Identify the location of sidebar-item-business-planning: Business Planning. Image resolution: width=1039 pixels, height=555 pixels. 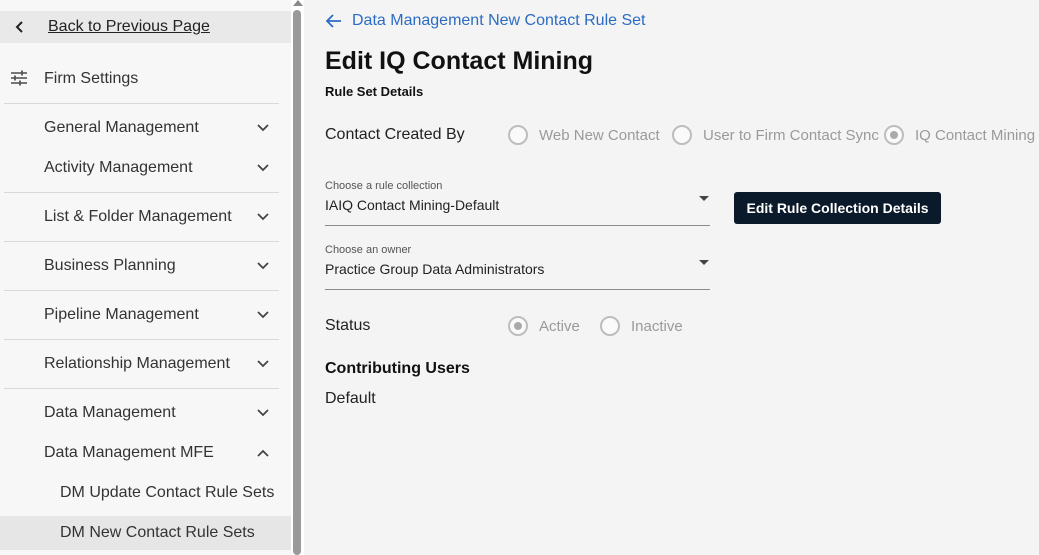
(145, 266).